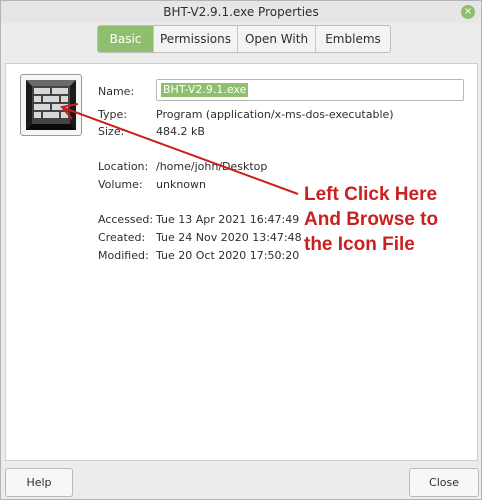 This screenshot has width=482, height=500. I want to click on window-title: BHT-V2.9.1.exe Properties, so click(241, 12).